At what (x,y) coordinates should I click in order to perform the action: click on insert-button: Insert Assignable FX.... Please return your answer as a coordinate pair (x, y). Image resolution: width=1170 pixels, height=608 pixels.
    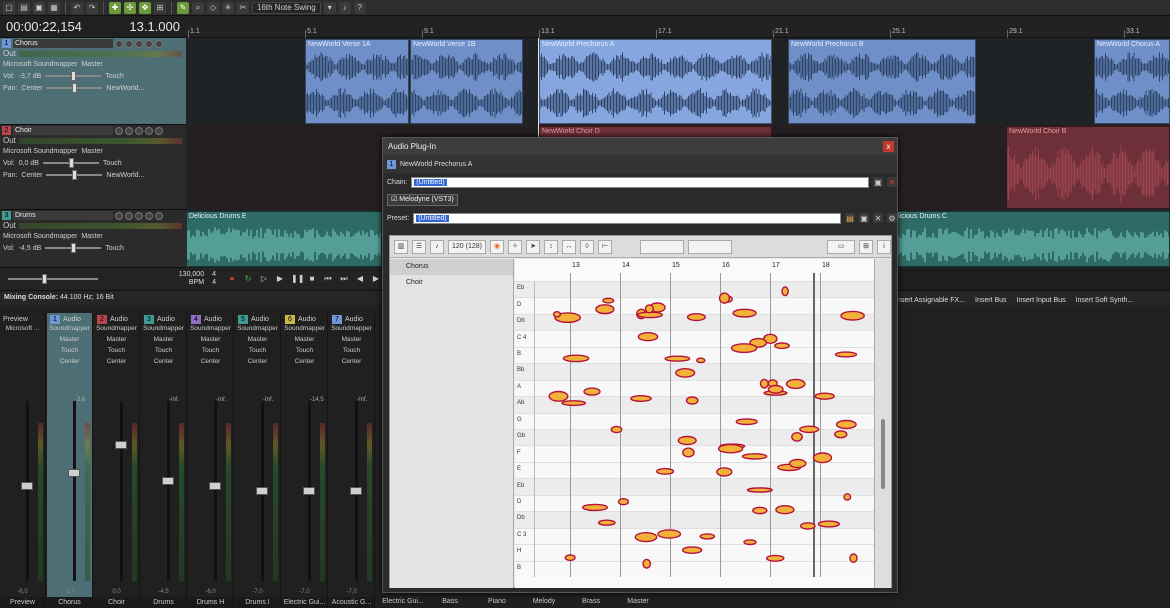
    Looking at the image, I should click on (930, 300).